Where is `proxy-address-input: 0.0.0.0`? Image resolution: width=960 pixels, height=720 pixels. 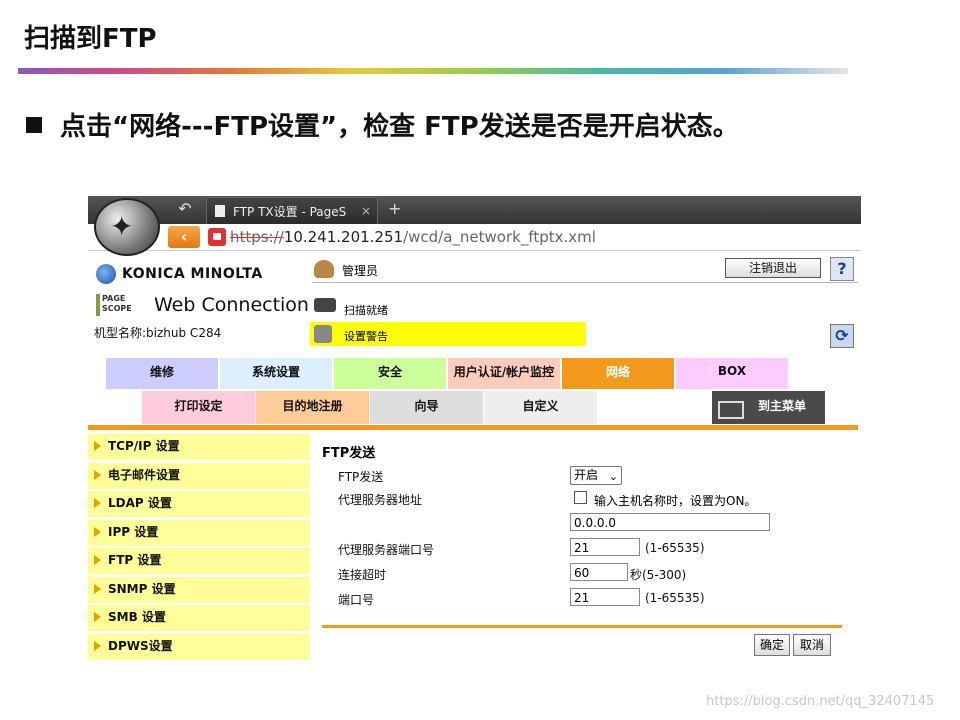 proxy-address-input: 0.0.0.0 is located at coordinates (670, 522).